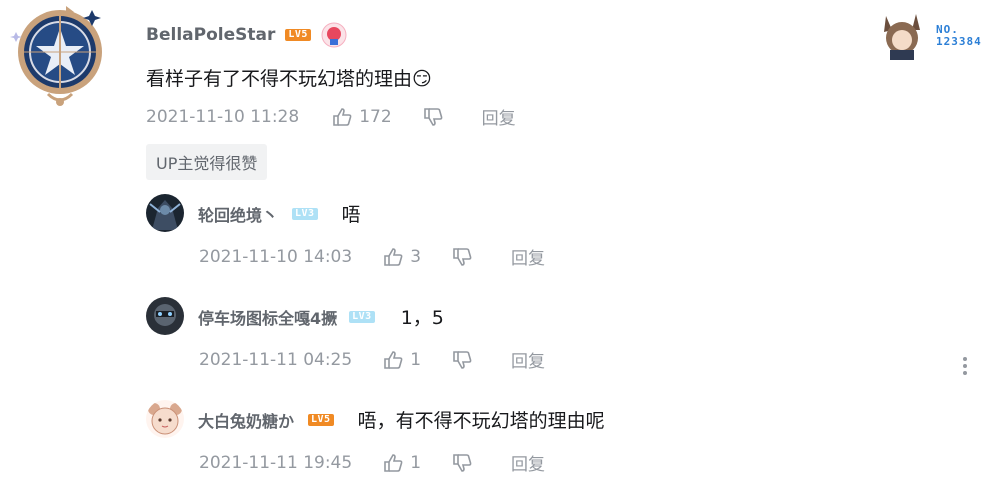  What do you see at coordinates (276, 256) in the screenshot?
I see `reply-timestamp: 2021-11-10 14:03` at bounding box center [276, 256].